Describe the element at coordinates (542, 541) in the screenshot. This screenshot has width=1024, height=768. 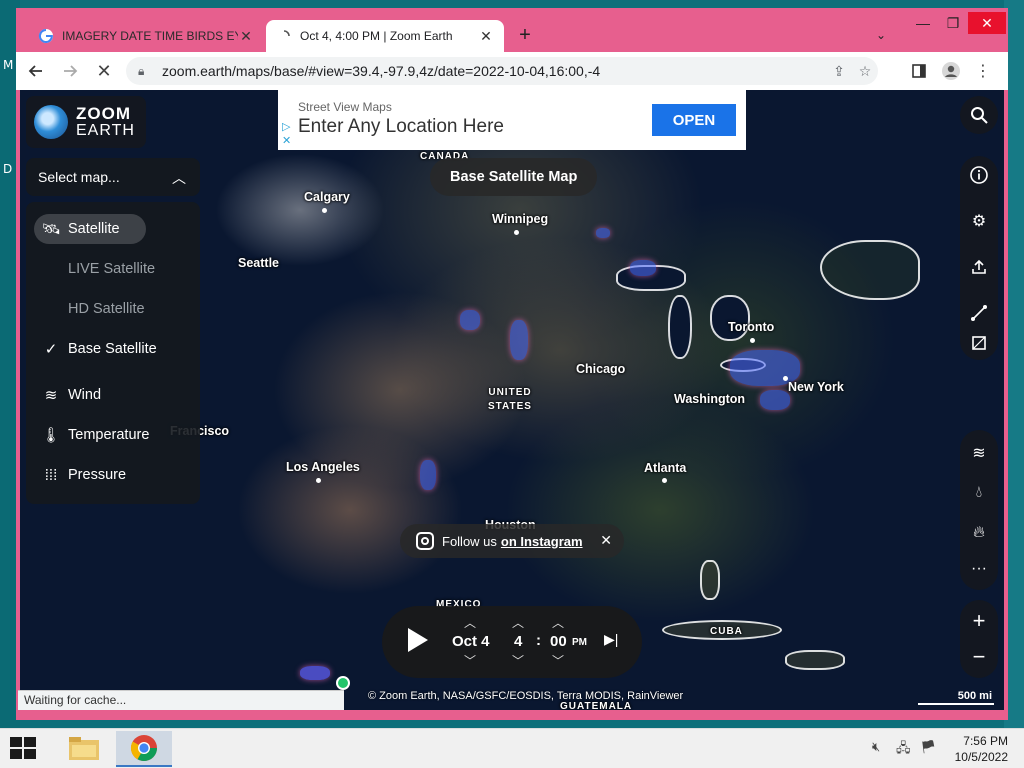
I see `instagram-link: on Instagram` at that location.